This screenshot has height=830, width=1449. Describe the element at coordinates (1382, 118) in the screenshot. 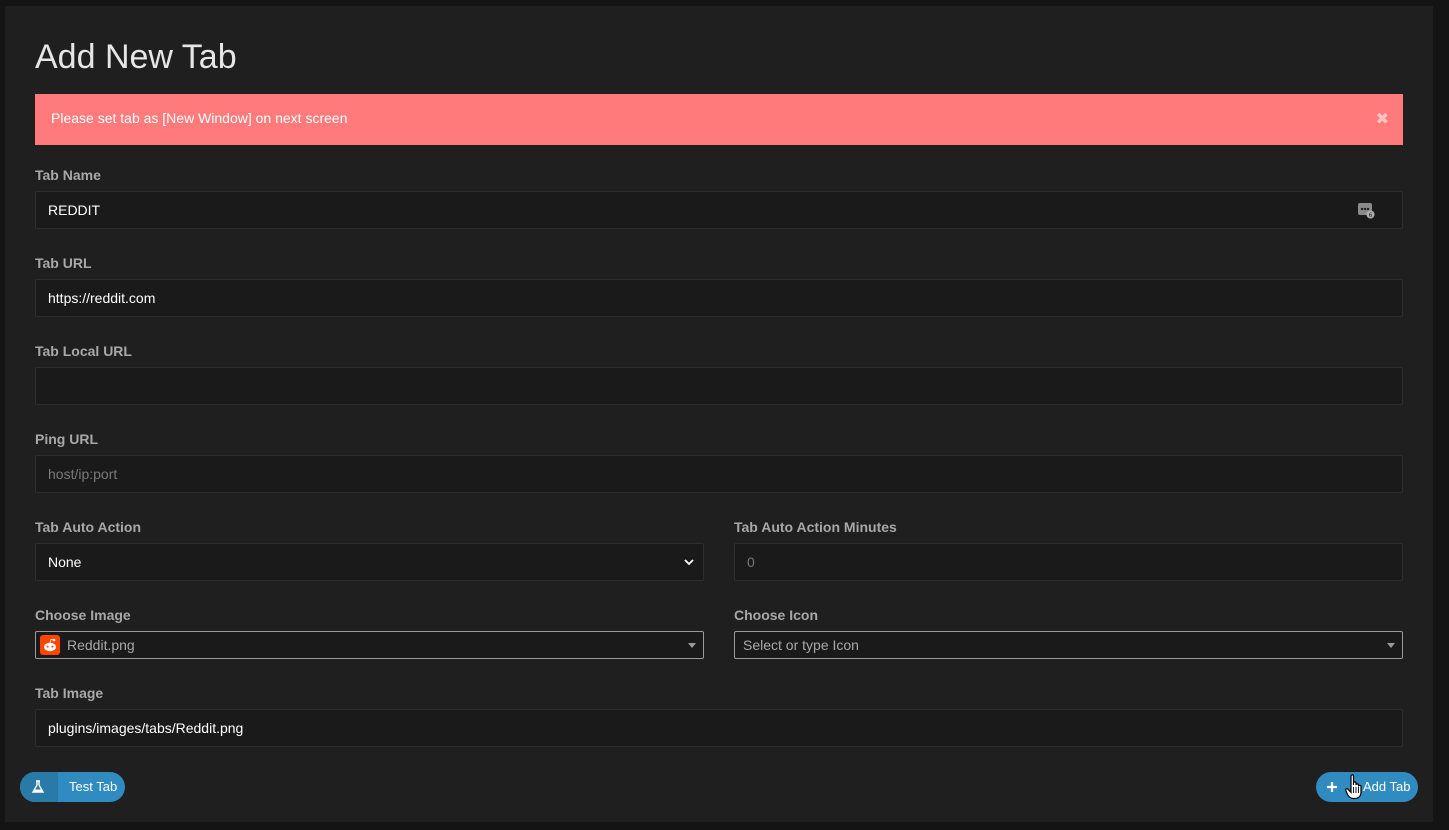

I see `close-icon: ✖` at that location.